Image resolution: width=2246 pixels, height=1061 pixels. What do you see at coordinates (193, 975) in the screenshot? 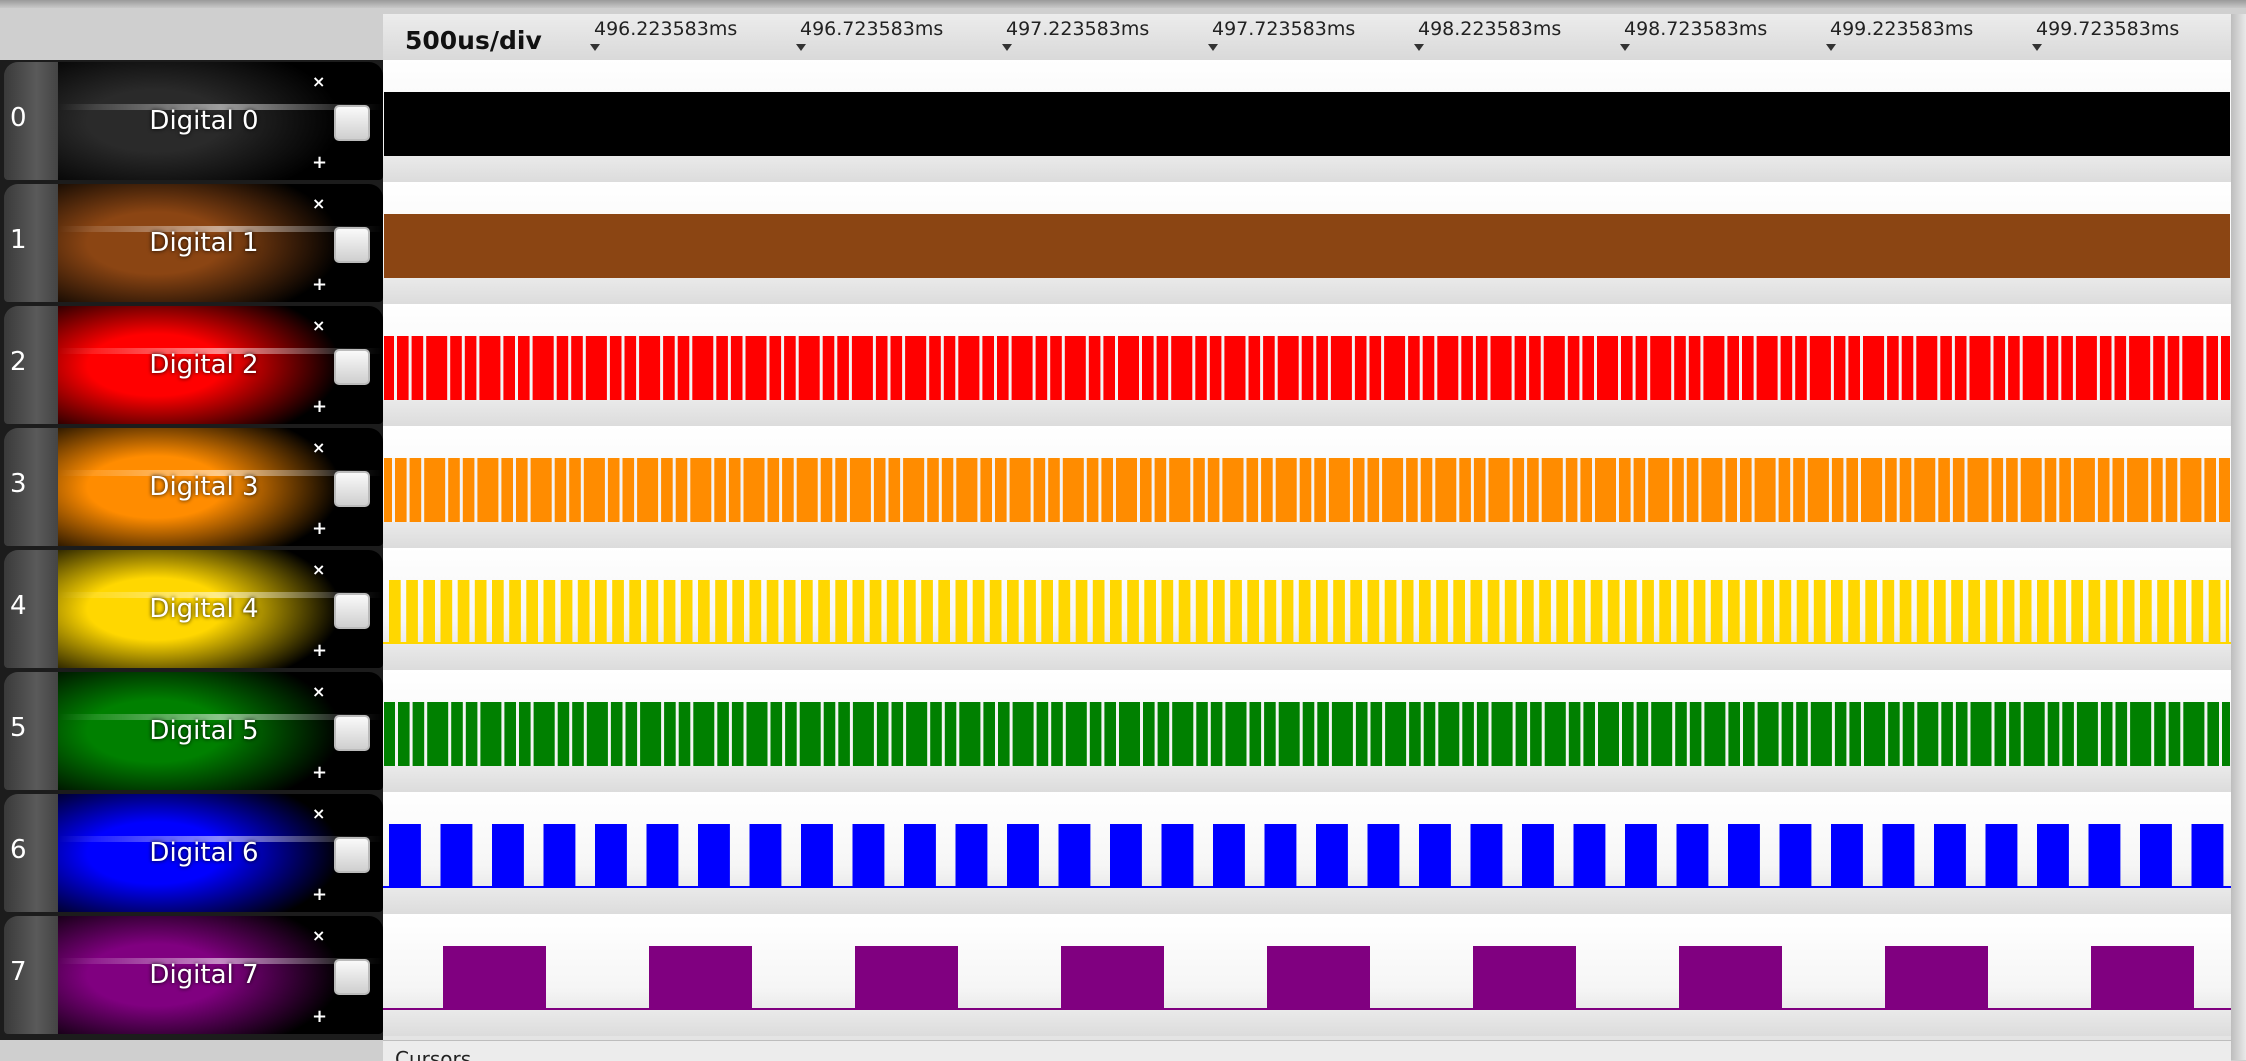
I see `channel-header-7: 7 × Digital 7 +` at bounding box center [193, 975].